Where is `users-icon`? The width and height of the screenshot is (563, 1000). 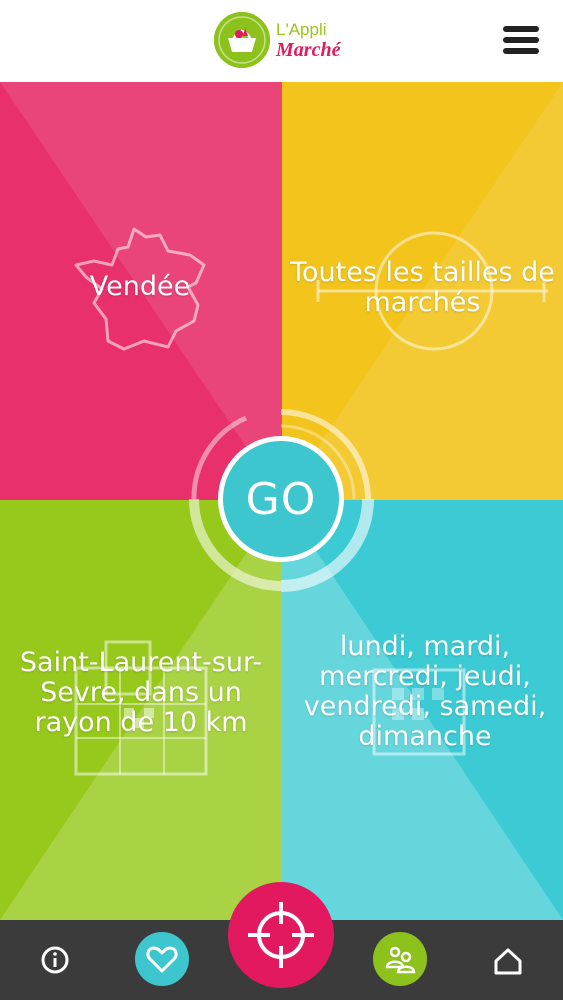 users-icon is located at coordinates (400, 959).